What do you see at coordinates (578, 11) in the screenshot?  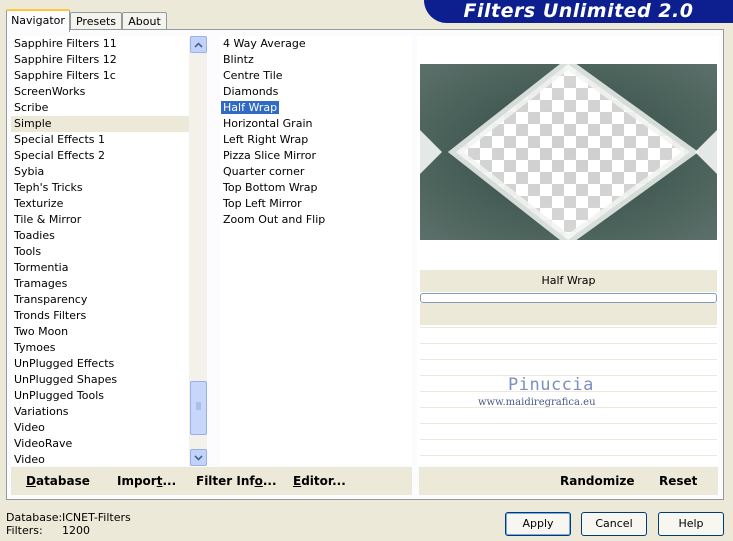 I see `app-title-banner: Filters Unlimited 2.0` at bounding box center [578, 11].